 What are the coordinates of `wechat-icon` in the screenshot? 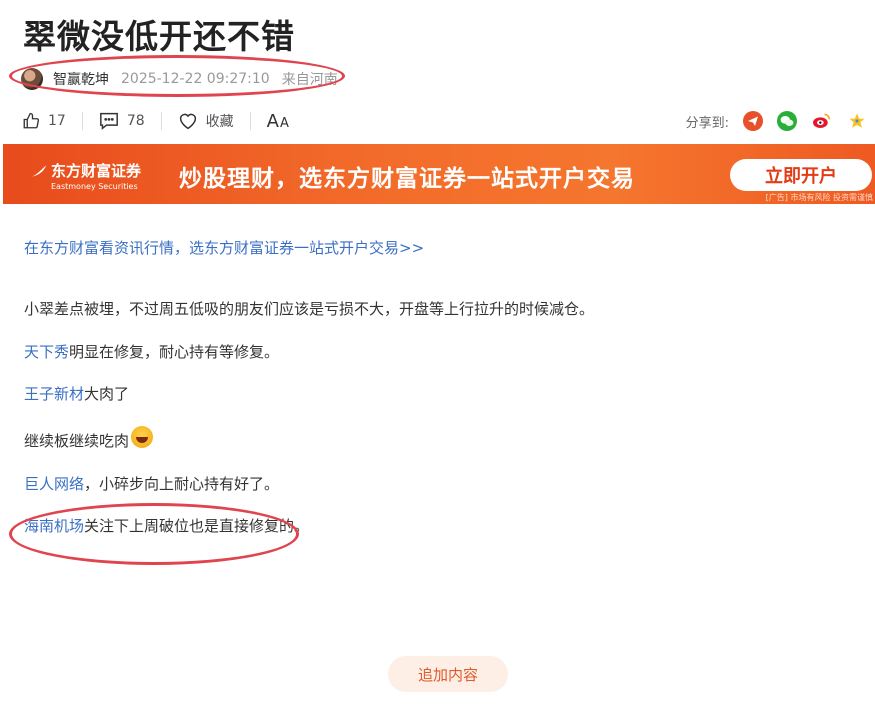 It's located at (787, 121).